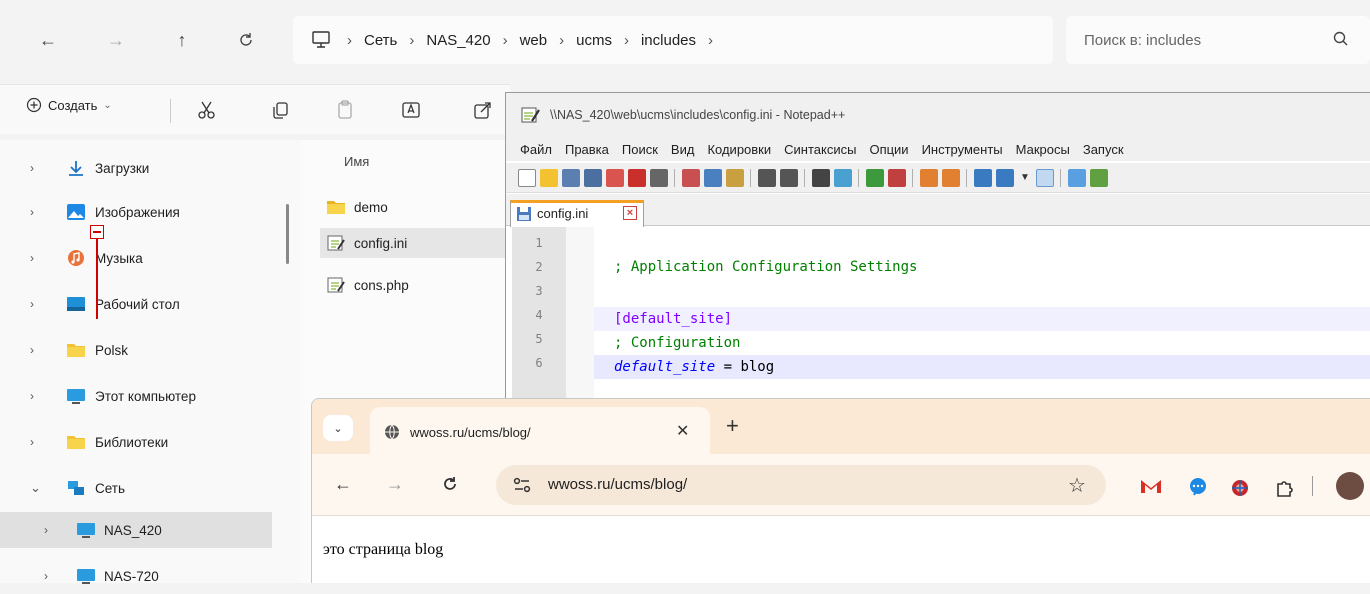  I want to click on nav-item-desktop: › Рабочий стол, so click(136, 304).